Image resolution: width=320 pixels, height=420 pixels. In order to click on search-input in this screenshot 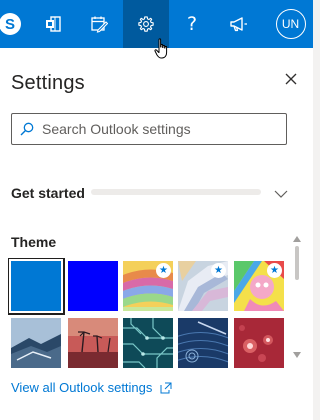, I will do `click(157, 129)`.